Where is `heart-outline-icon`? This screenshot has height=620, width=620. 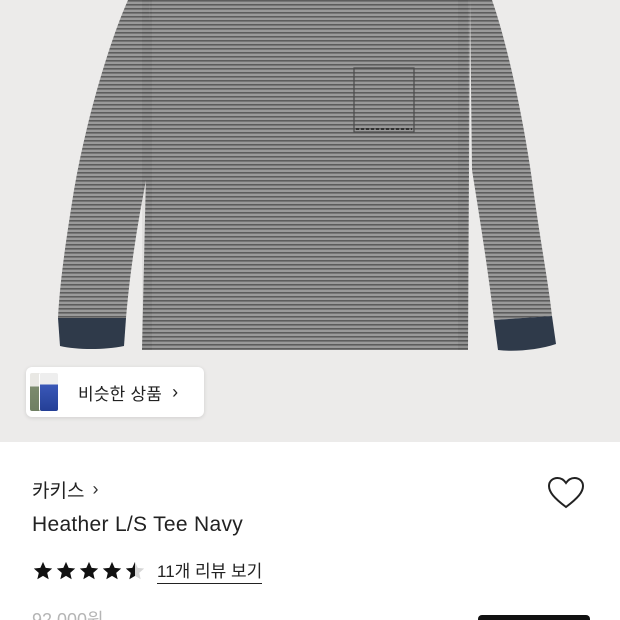 heart-outline-icon is located at coordinates (566, 492).